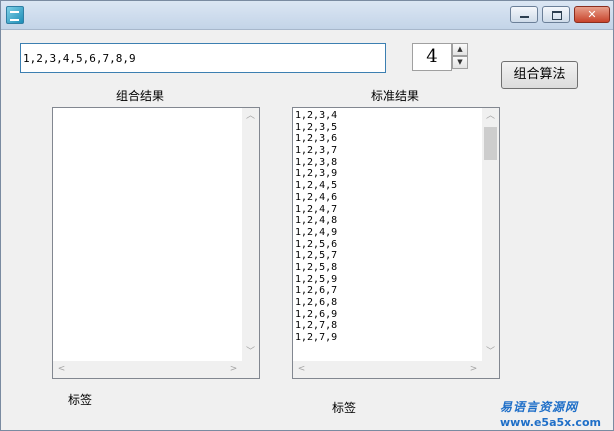  What do you see at coordinates (307, 15) in the screenshot?
I see `title-bar: ✕` at bounding box center [307, 15].